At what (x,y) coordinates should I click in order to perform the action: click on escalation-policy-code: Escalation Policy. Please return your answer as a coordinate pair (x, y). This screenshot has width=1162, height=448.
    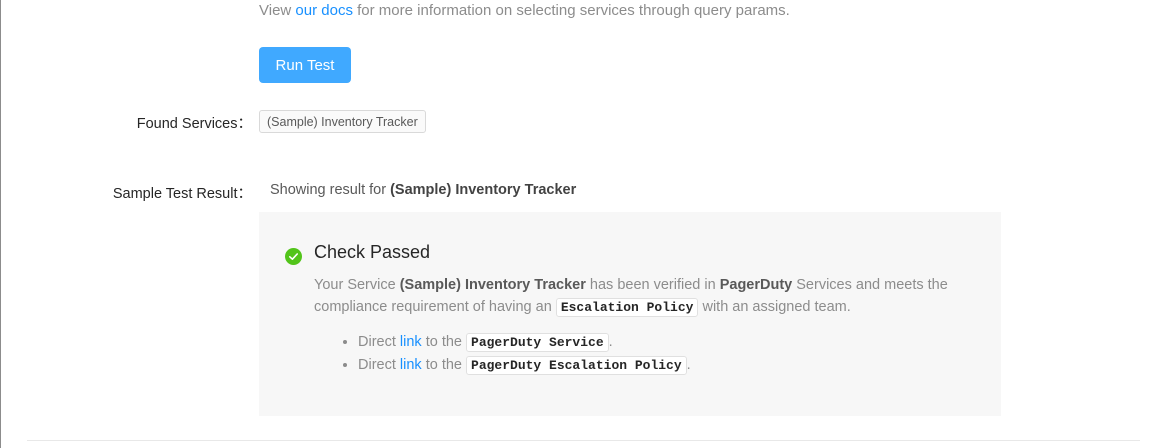
    Looking at the image, I should click on (627, 307).